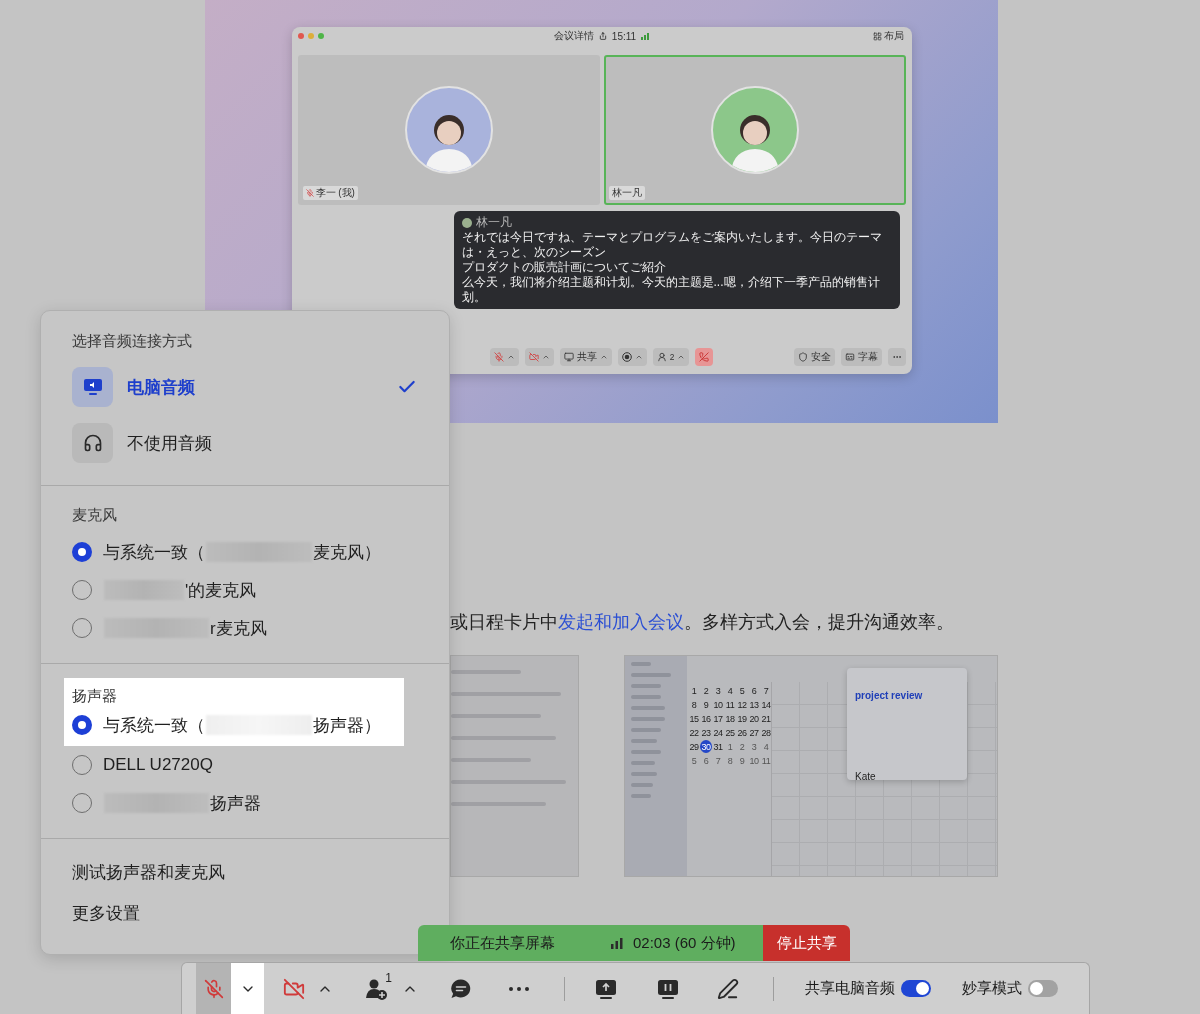  Describe the element at coordinates (92, 443) in the screenshot. I see `headphones-icon` at that location.